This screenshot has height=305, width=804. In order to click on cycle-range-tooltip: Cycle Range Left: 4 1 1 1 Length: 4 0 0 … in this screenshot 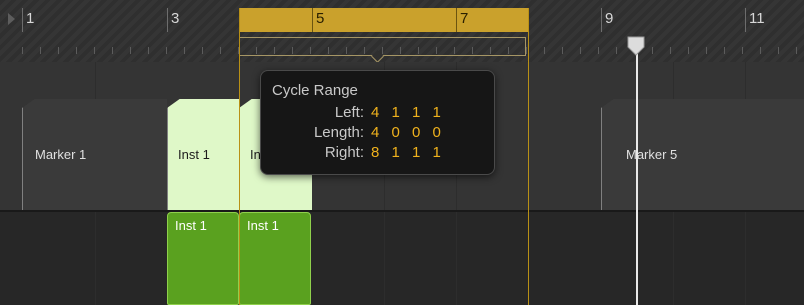, I will do `click(377, 122)`.